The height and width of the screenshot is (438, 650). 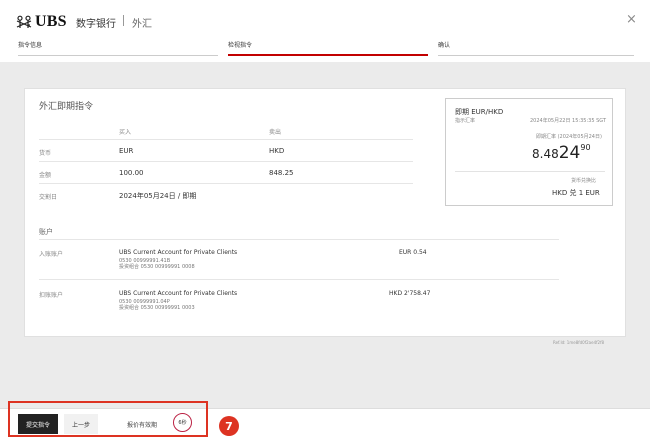 I want to click on convert-label: 货币兑换比, so click(x=584, y=181).